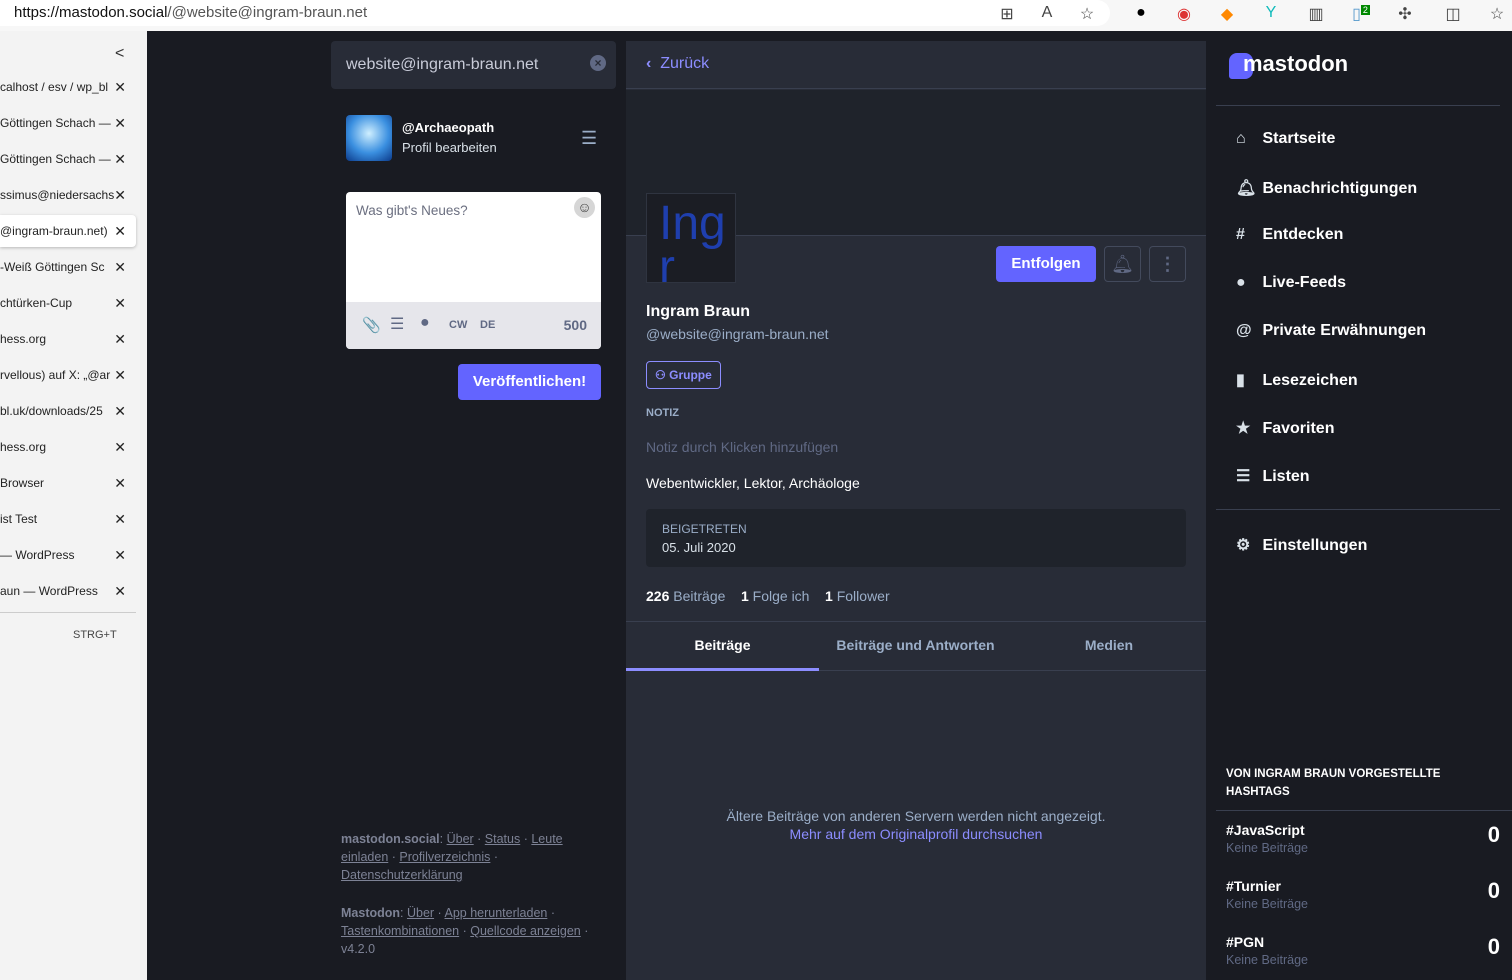 Image resolution: width=1512 pixels, height=980 pixels. I want to click on publish-button: Veröffentlichen!, so click(529, 382).